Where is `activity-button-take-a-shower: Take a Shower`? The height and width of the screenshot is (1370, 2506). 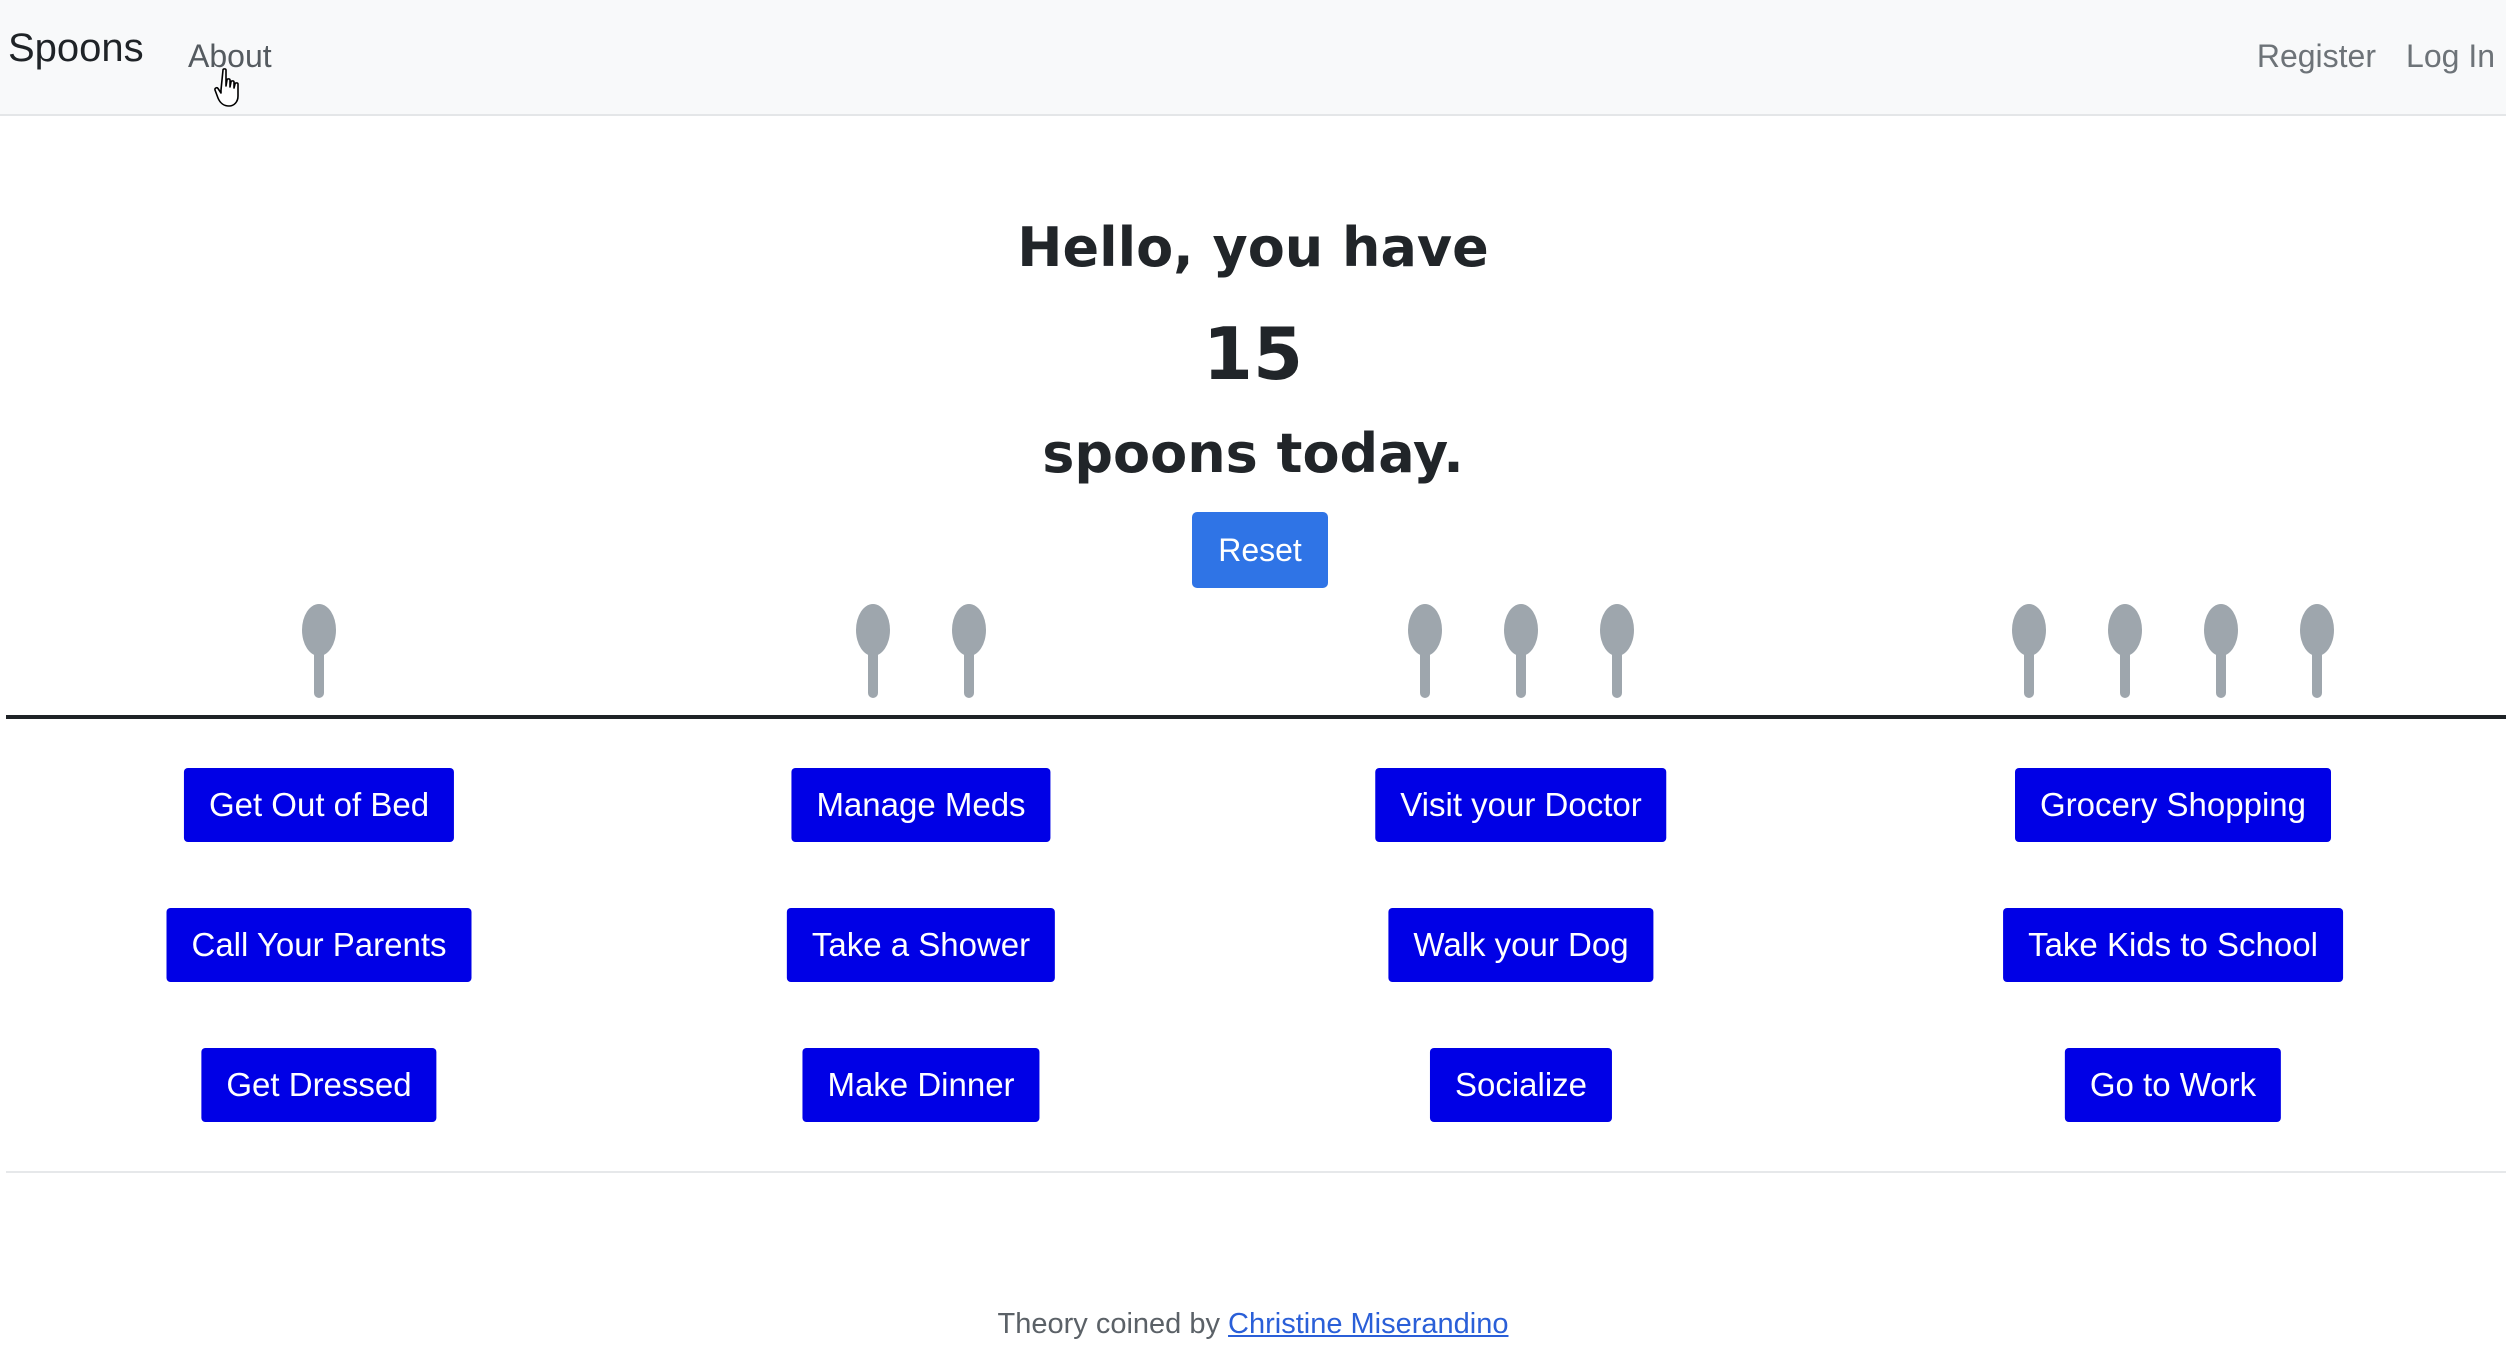
activity-button-take-a-shower: Take a Shower is located at coordinates (921, 945).